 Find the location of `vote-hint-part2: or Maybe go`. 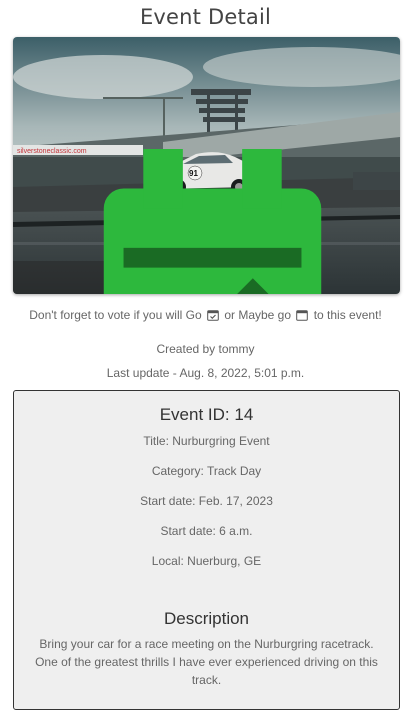

vote-hint-part2: or Maybe go is located at coordinates (258, 315).